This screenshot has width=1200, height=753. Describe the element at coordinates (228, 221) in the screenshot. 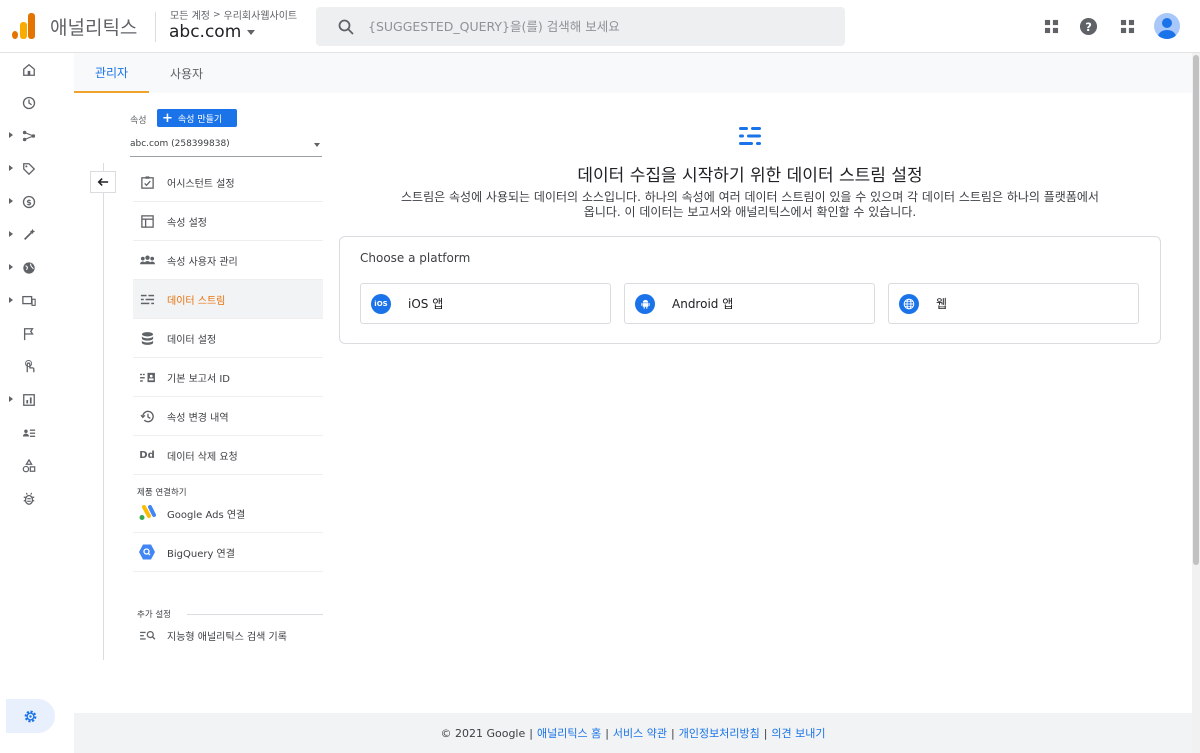

I see `menu-item-property-settings: 속성 설정` at that location.